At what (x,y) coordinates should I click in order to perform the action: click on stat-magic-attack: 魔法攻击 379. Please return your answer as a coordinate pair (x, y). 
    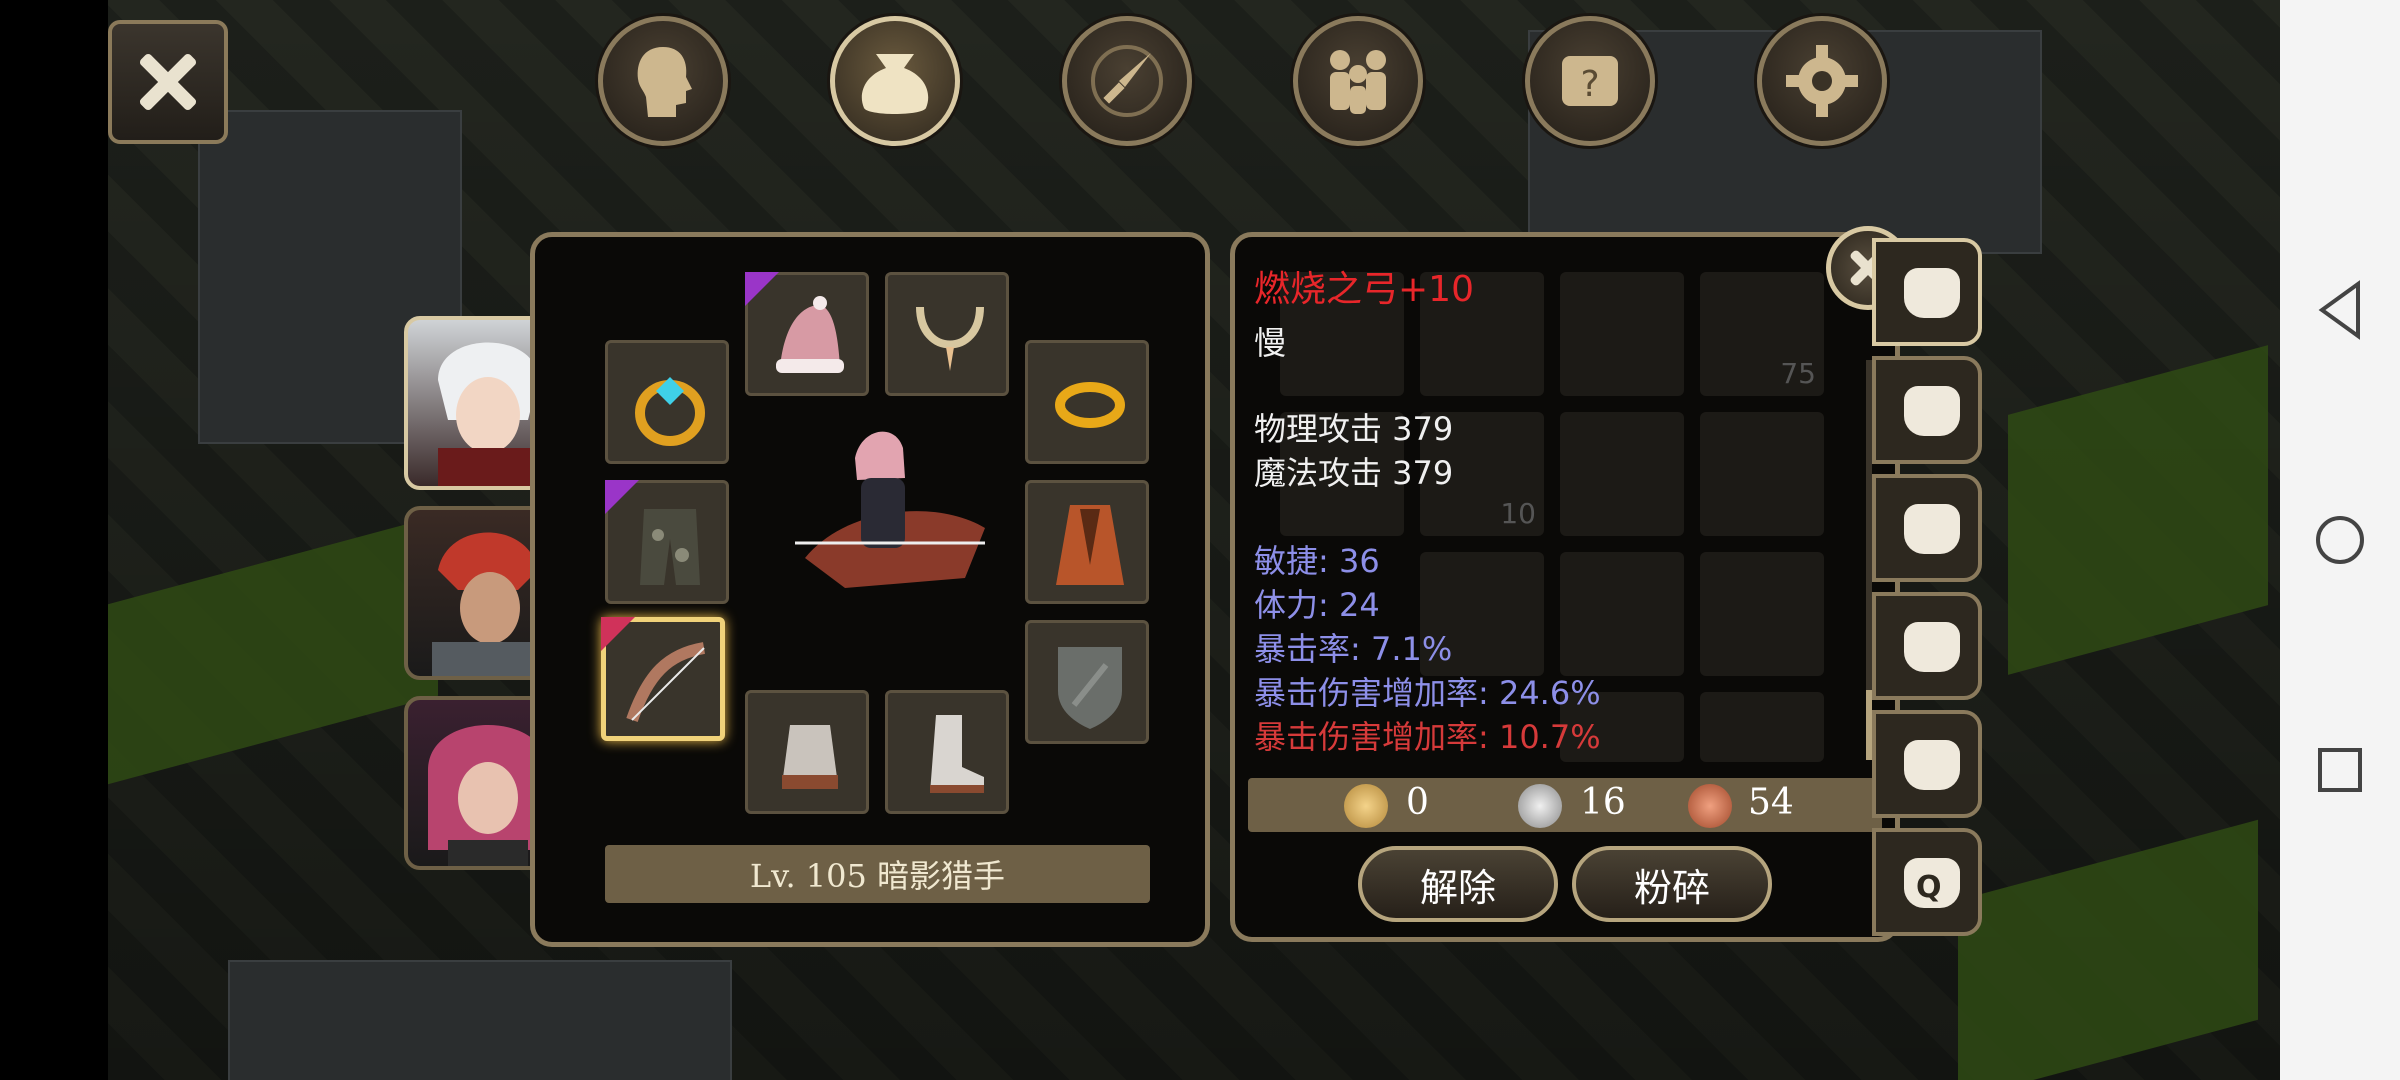
    Looking at the image, I should click on (1354, 473).